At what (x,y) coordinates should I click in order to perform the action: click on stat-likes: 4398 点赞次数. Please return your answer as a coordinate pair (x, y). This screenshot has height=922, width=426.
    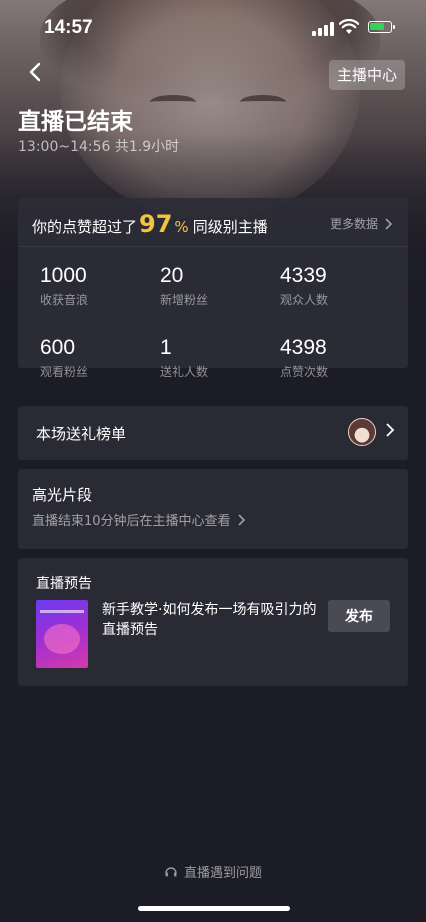
    Looking at the image, I should click on (304, 358).